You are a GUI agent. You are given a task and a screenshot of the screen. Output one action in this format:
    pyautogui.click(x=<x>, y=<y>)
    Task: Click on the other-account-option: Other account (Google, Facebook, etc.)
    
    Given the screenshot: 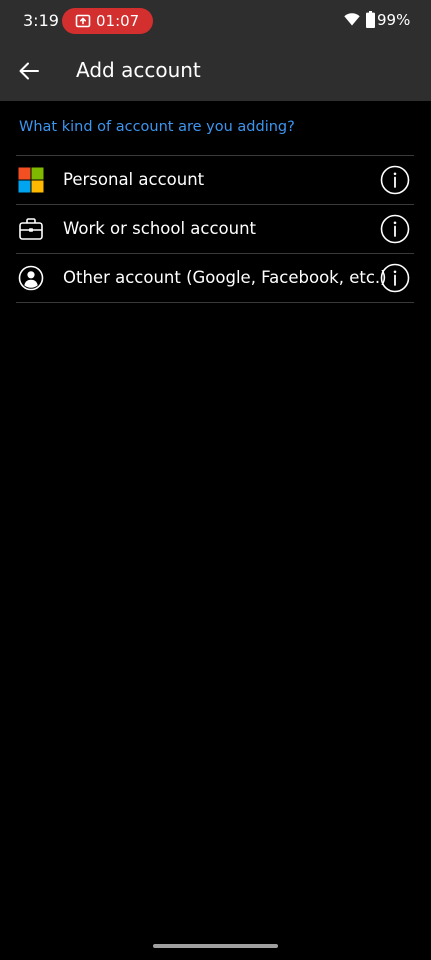 What is the action you would take?
    pyautogui.click(x=215, y=278)
    